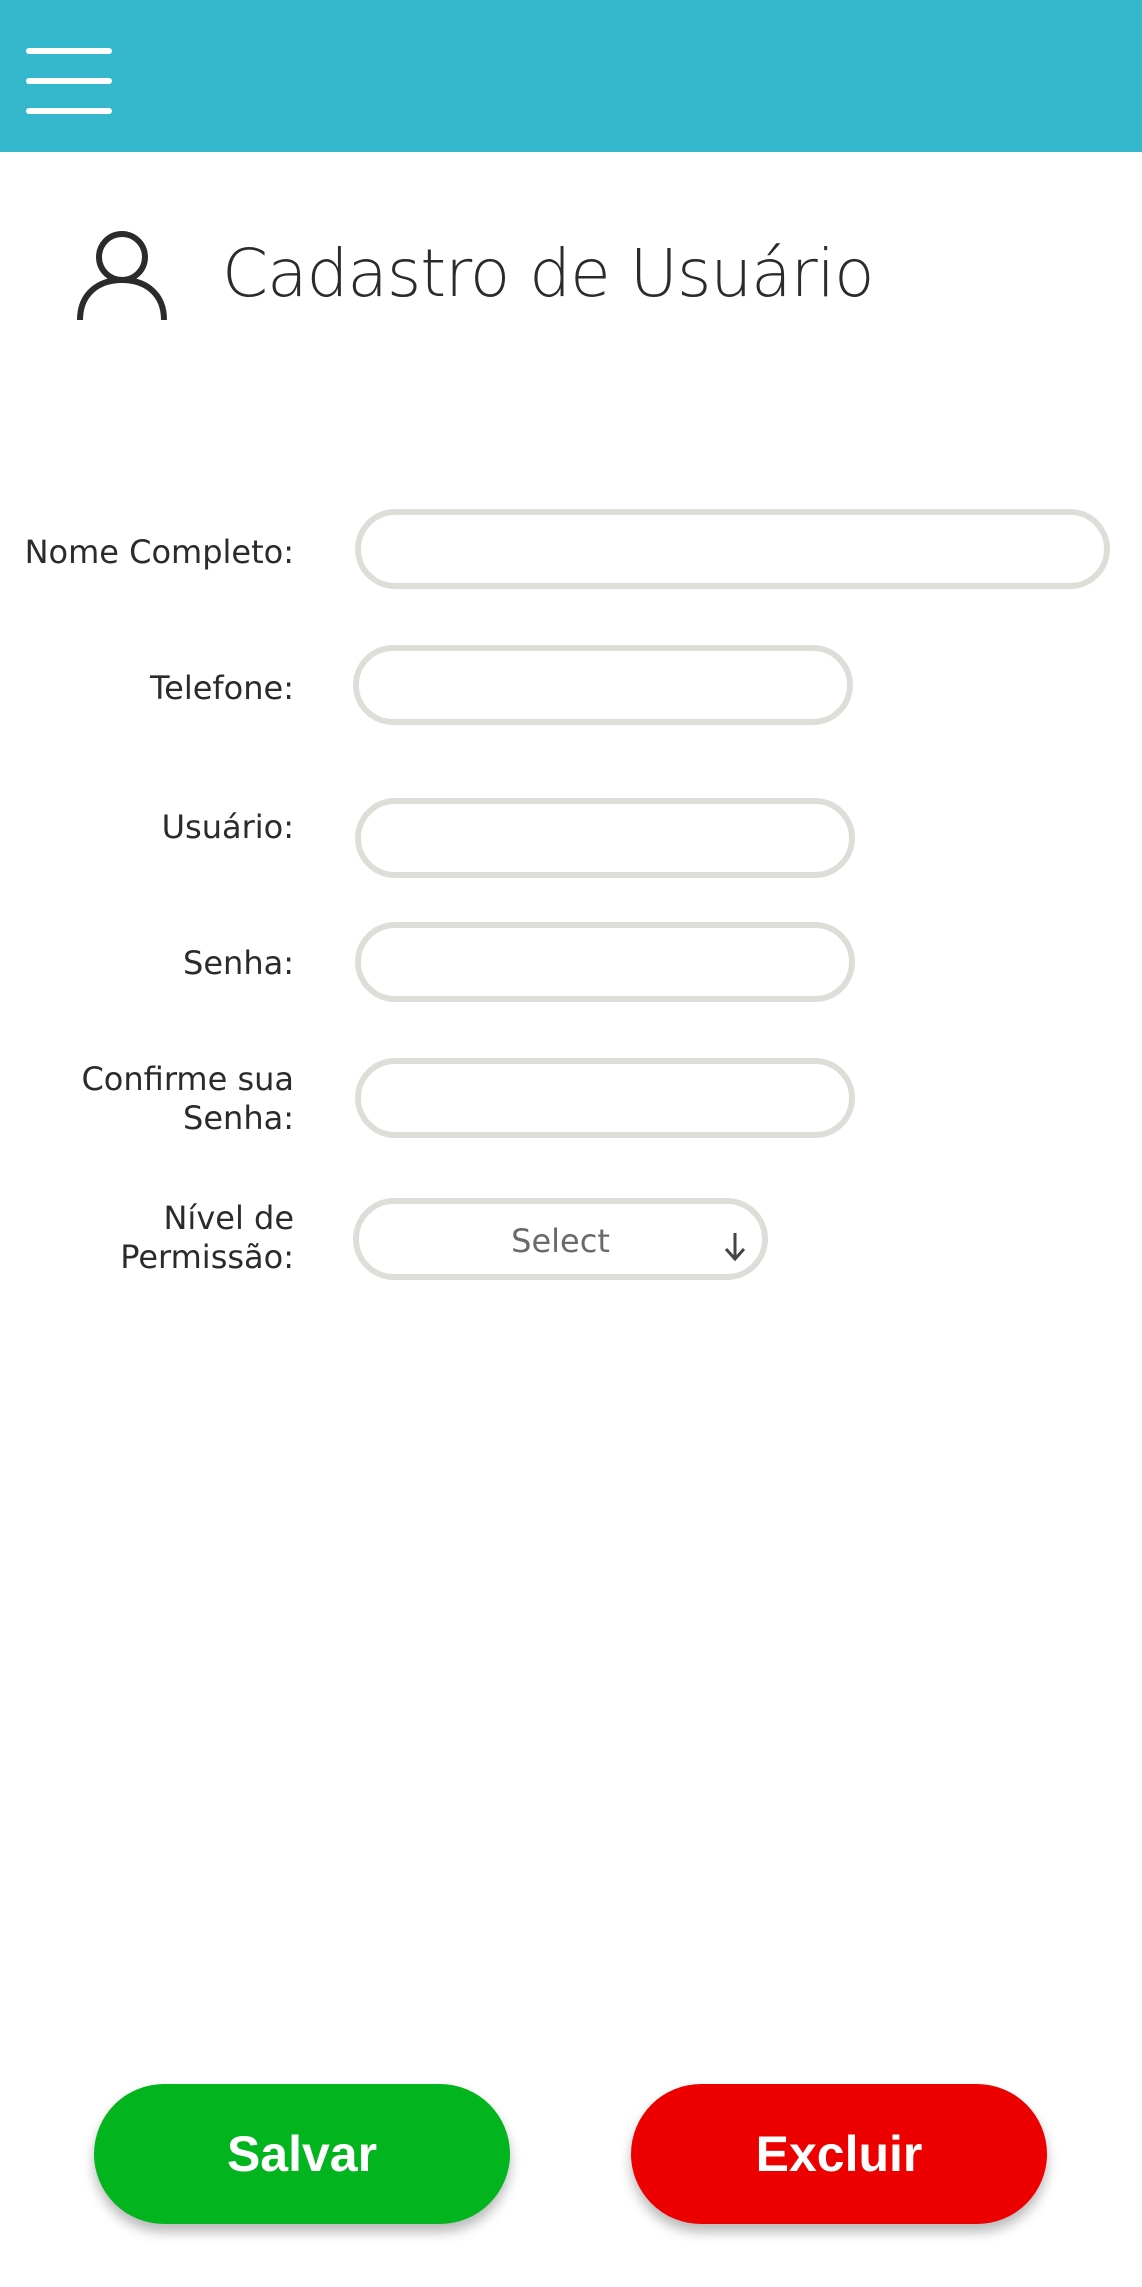 The height and width of the screenshot is (2287, 1142). I want to click on user-icon, so click(122, 275).